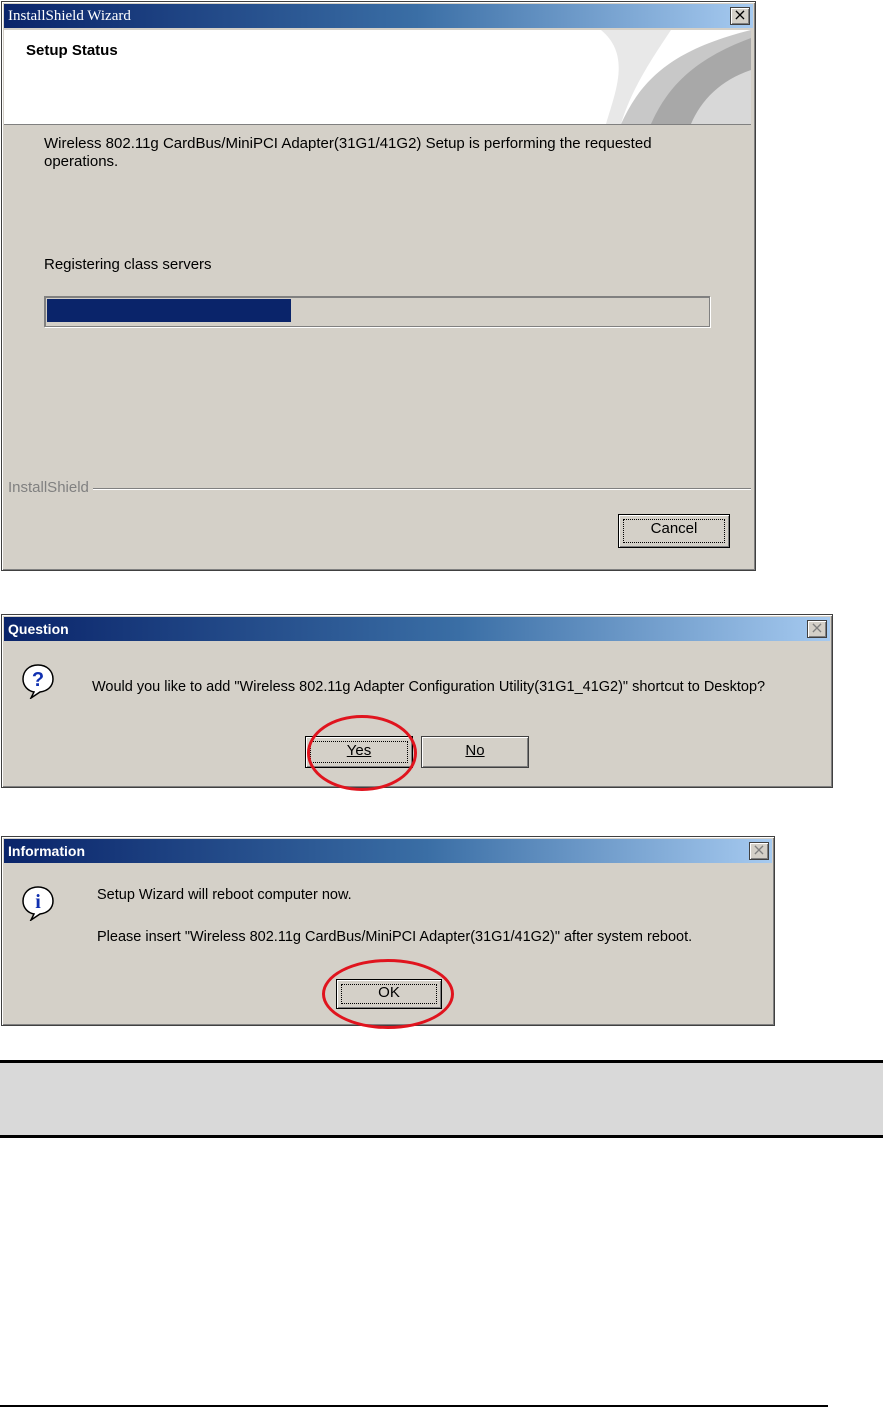 Image resolution: width=883 pixels, height=1411 pixels. I want to click on wizard-header-panel: Setup Status, so click(377, 77).